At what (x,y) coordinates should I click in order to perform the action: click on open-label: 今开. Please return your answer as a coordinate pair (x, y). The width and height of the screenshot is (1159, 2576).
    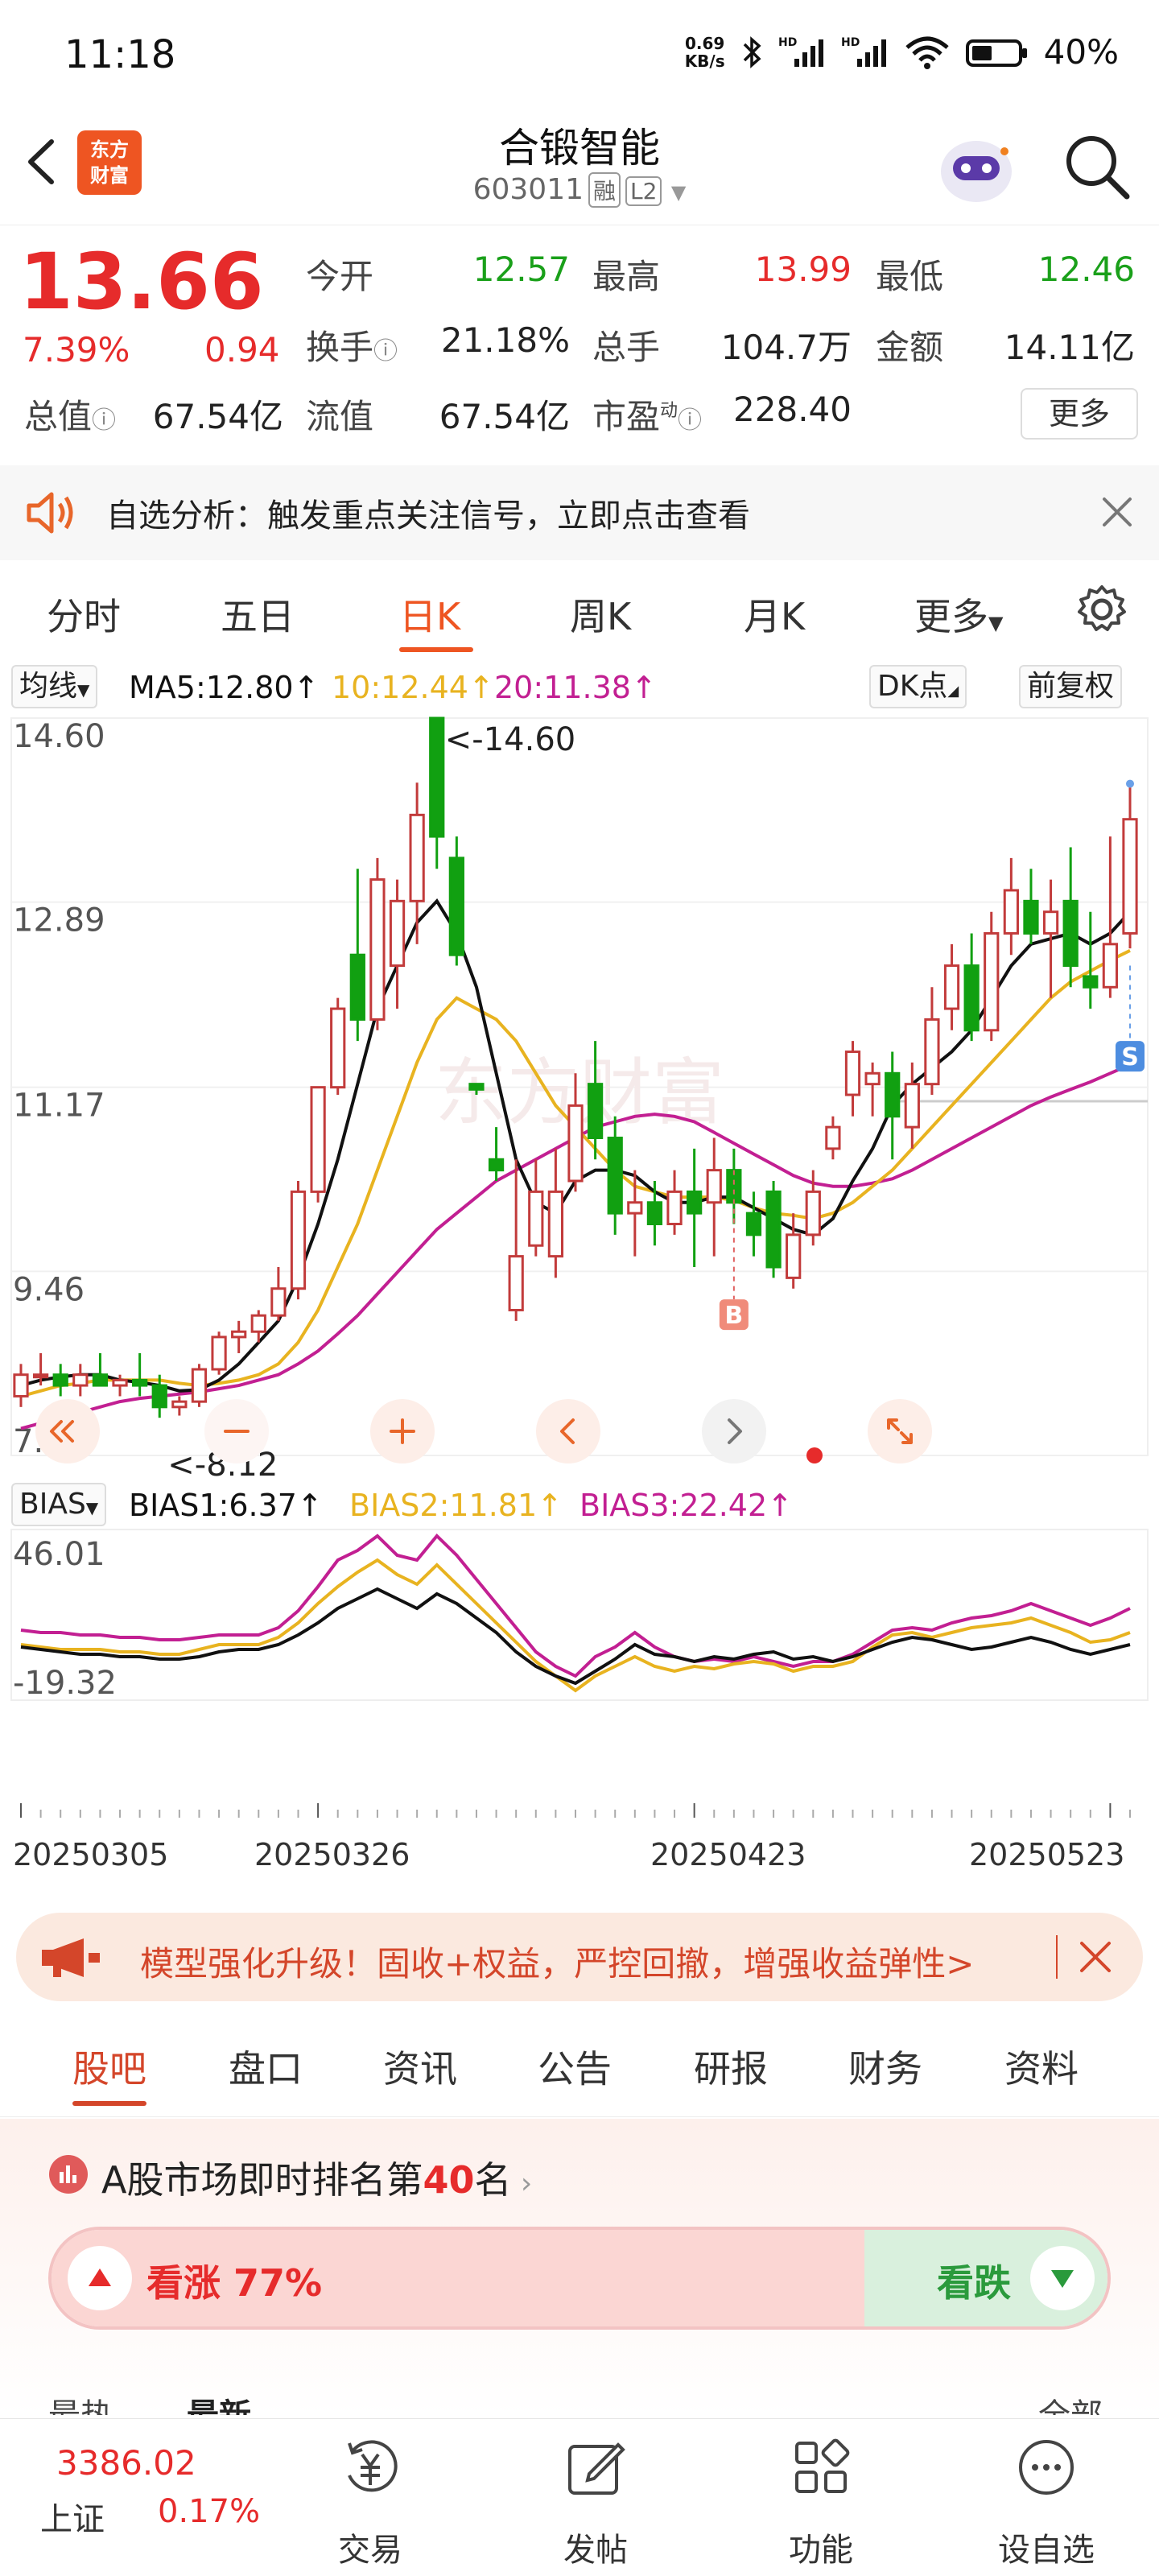
    Looking at the image, I should click on (340, 276).